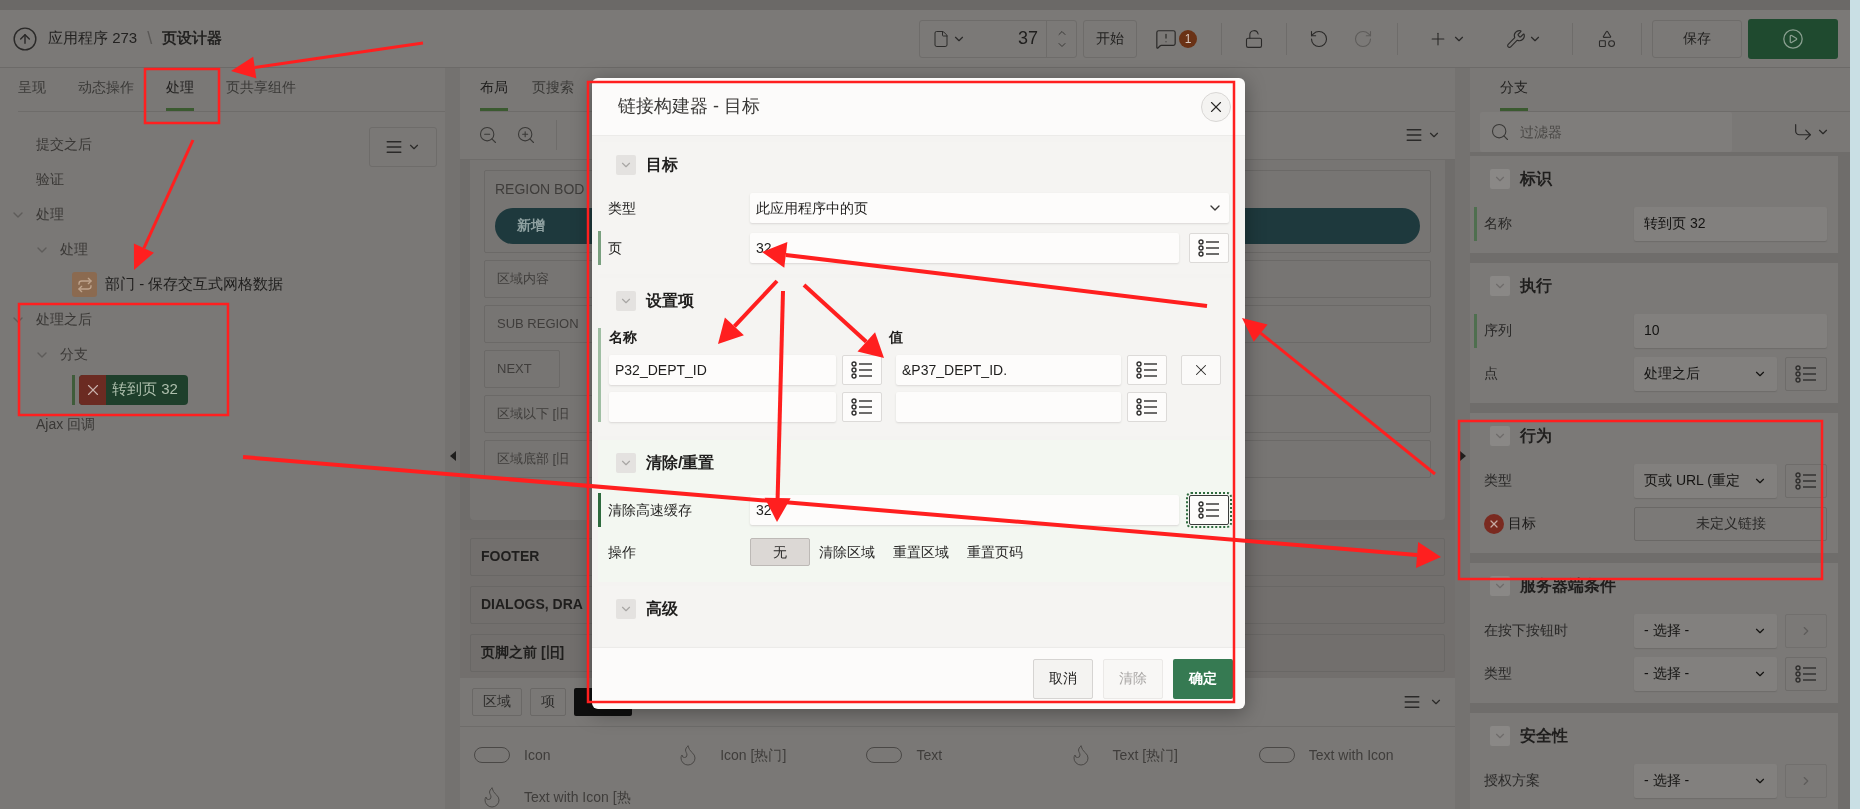 This screenshot has height=809, width=1860. I want to click on search-icon, so click(1500, 132).